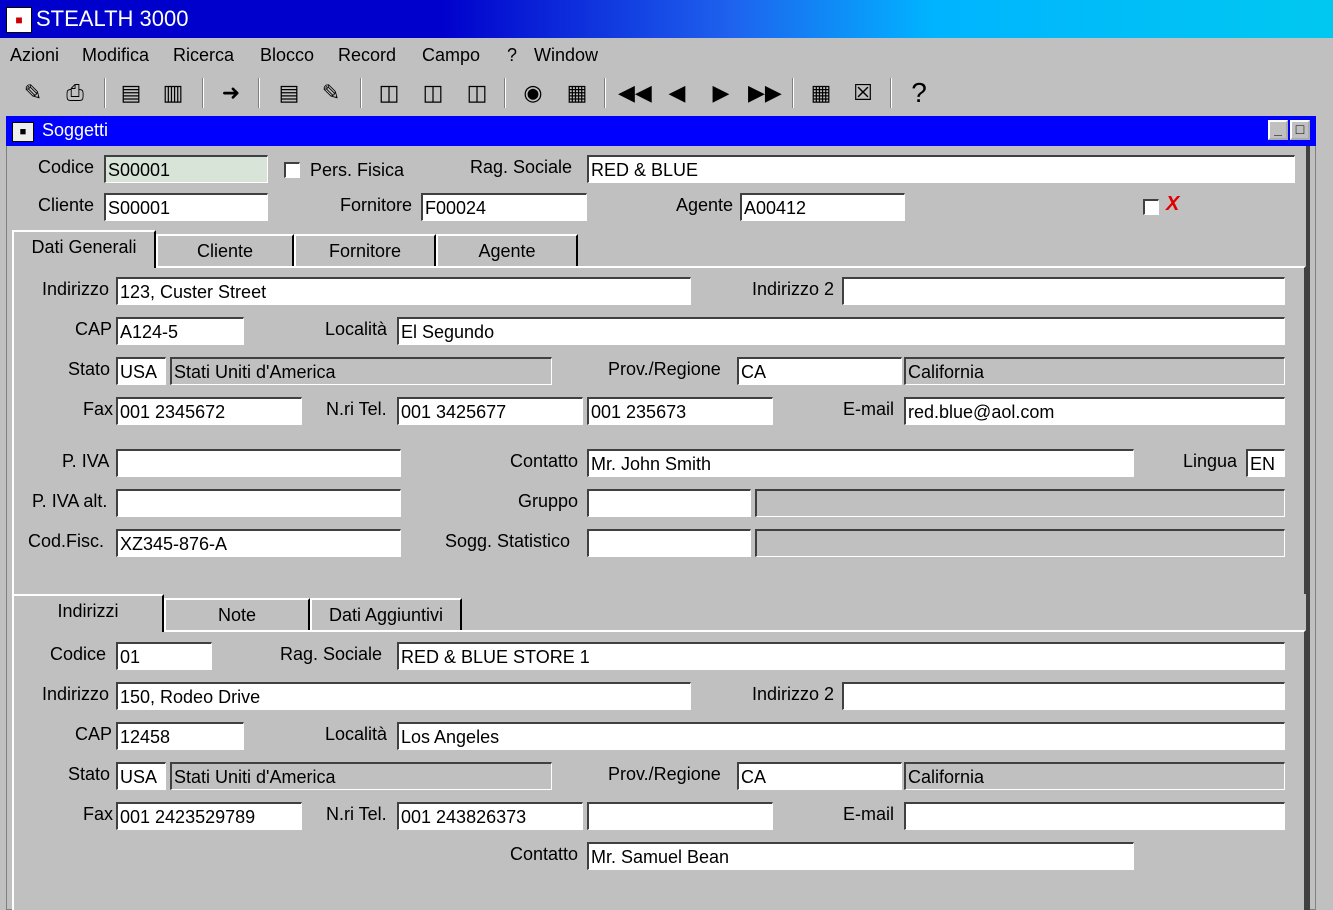  Describe the element at coordinates (860, 856) in the screenshot. I see `ind-contatto-field: Mr. Samuel Bean` at that location.